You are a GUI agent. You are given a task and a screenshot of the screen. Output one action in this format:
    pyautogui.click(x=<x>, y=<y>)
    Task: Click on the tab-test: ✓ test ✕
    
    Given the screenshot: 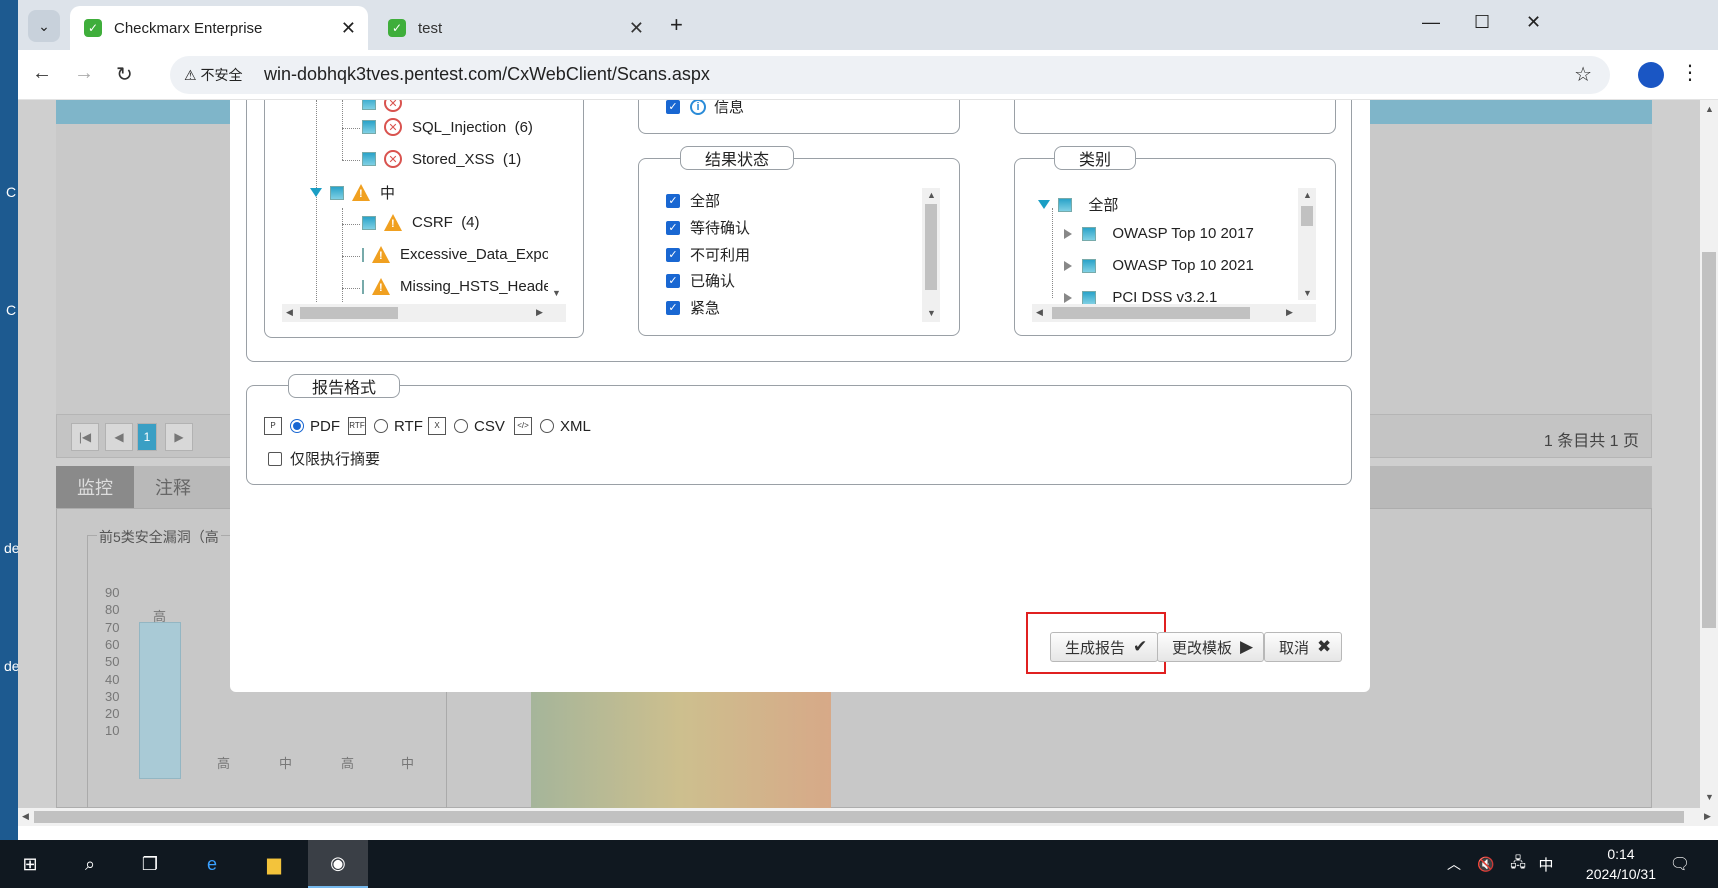 What is the action you would take?
    pyautogui.click(x=515, y=28)
    